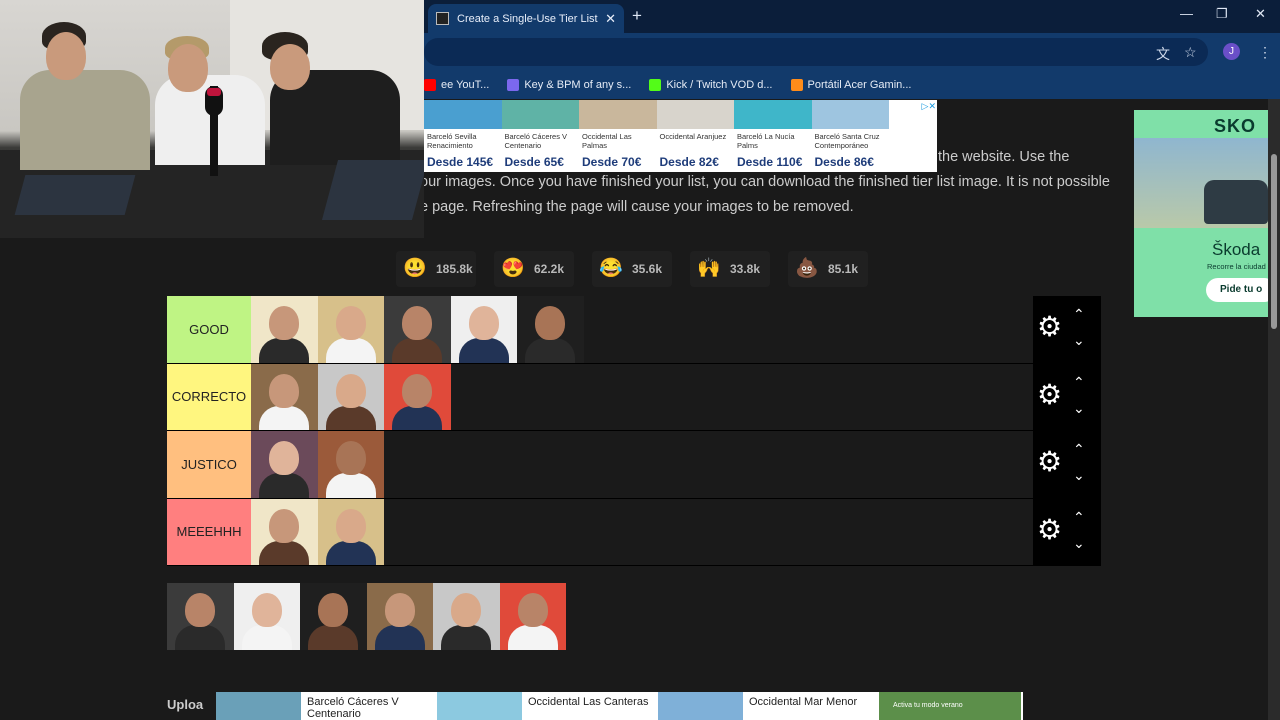 The height and width of the screenshot is (720, 1280). Describe the element at coordinates (290, 67) in the screenshot. I see `person-right-head` at that location.